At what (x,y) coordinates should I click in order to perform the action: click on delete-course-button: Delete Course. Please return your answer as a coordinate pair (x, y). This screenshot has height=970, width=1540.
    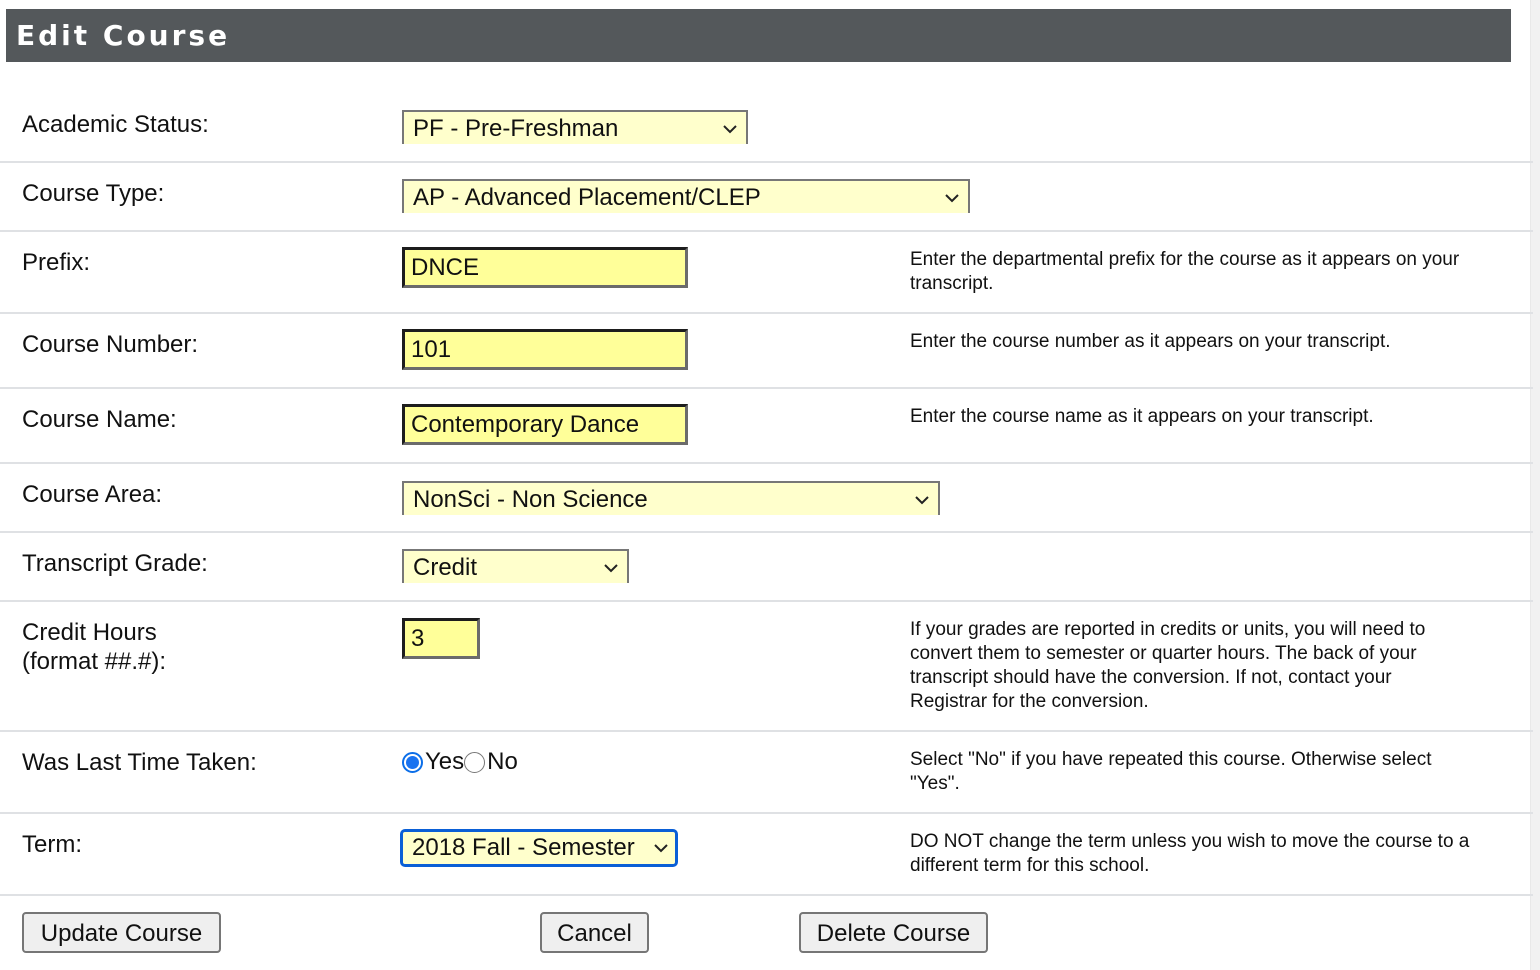
    Looking at the image, I should click on (893, 932).